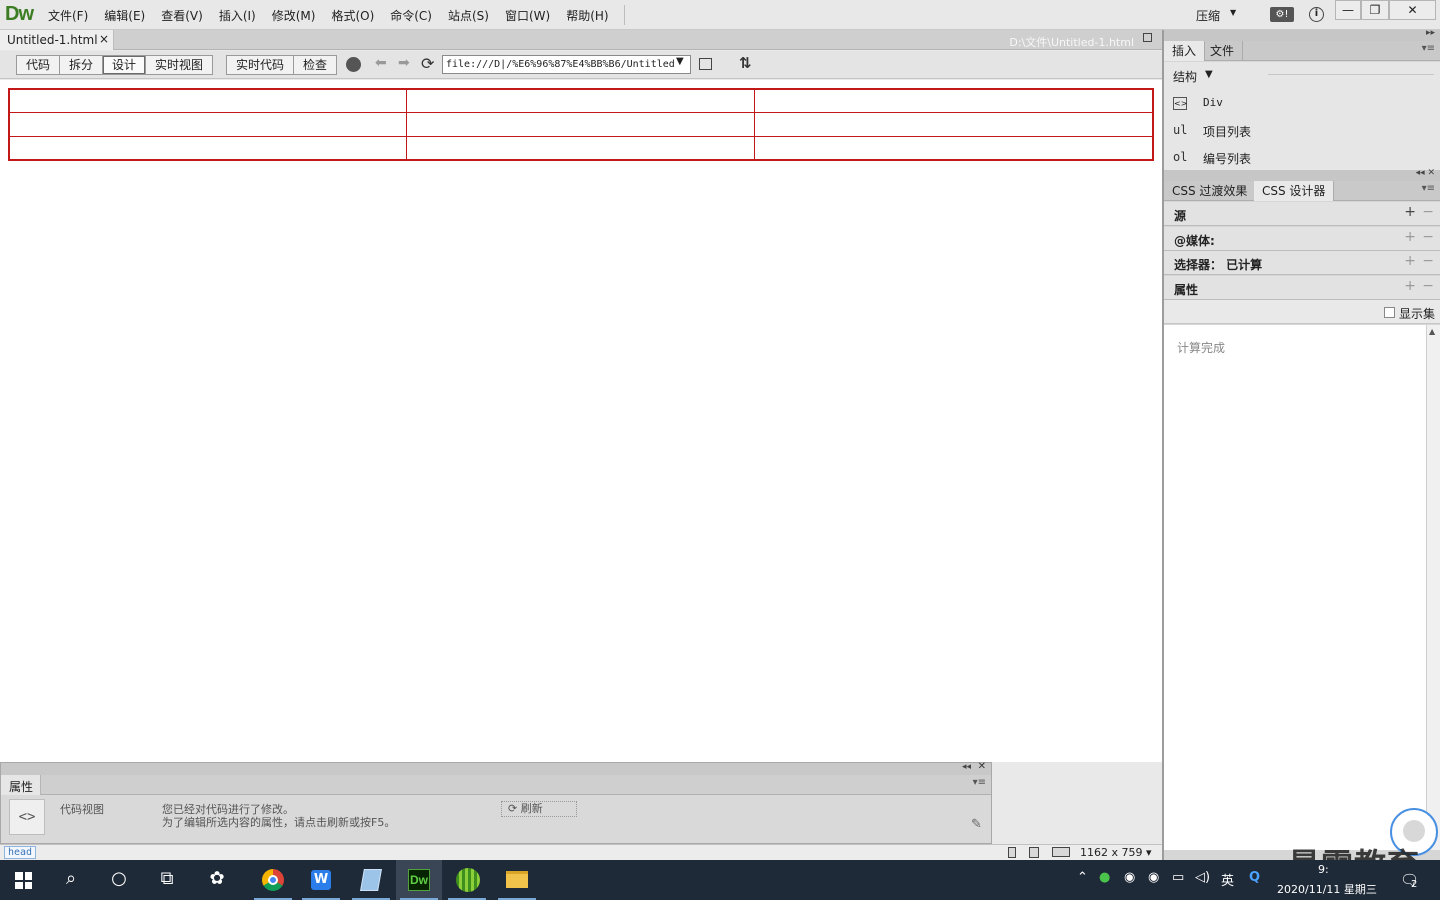 This screenshot has width=1440, height=900. Describe the element at coordinates (1412, 880) in the screenshot. I see `notification-icon: 🗨2` at that location.